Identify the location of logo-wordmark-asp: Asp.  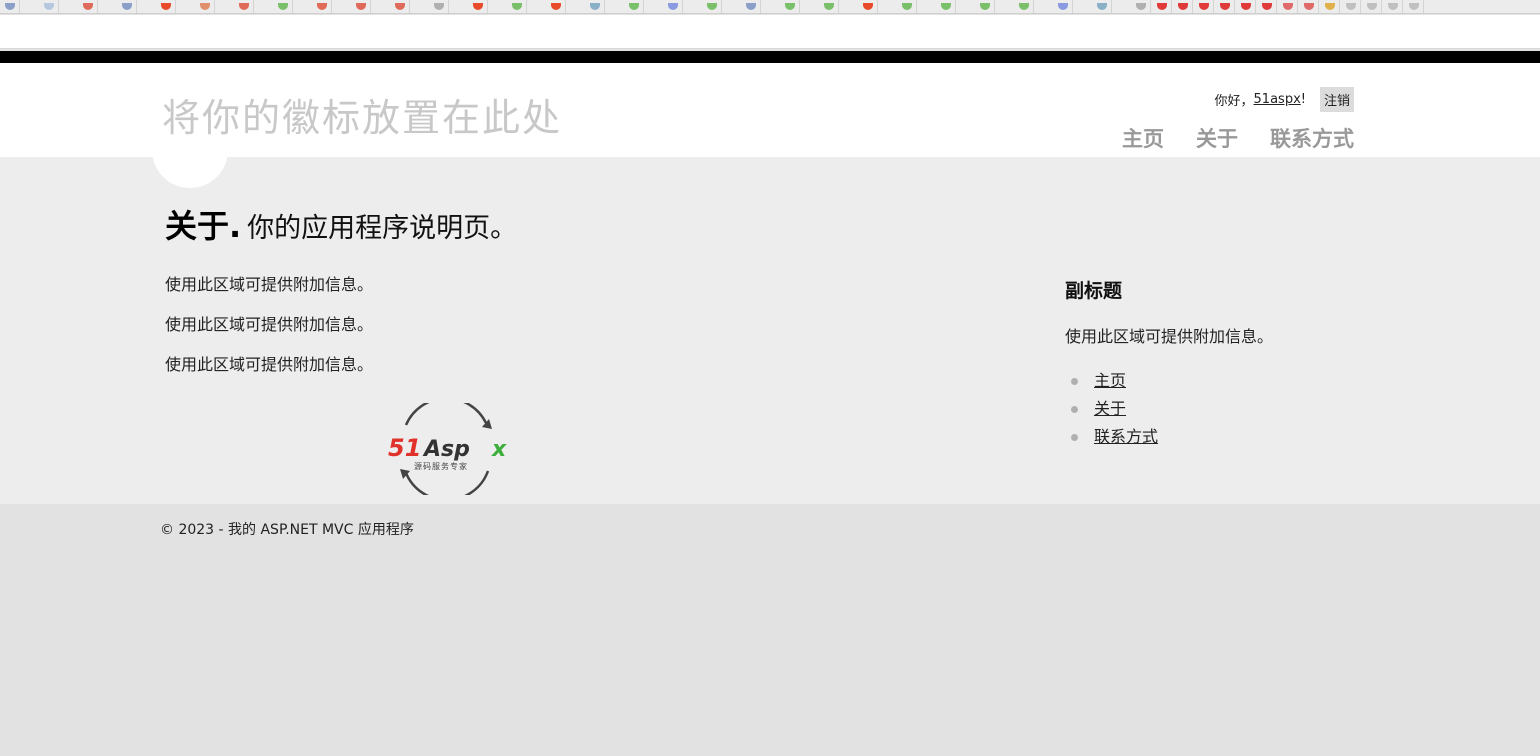
(446, 449).